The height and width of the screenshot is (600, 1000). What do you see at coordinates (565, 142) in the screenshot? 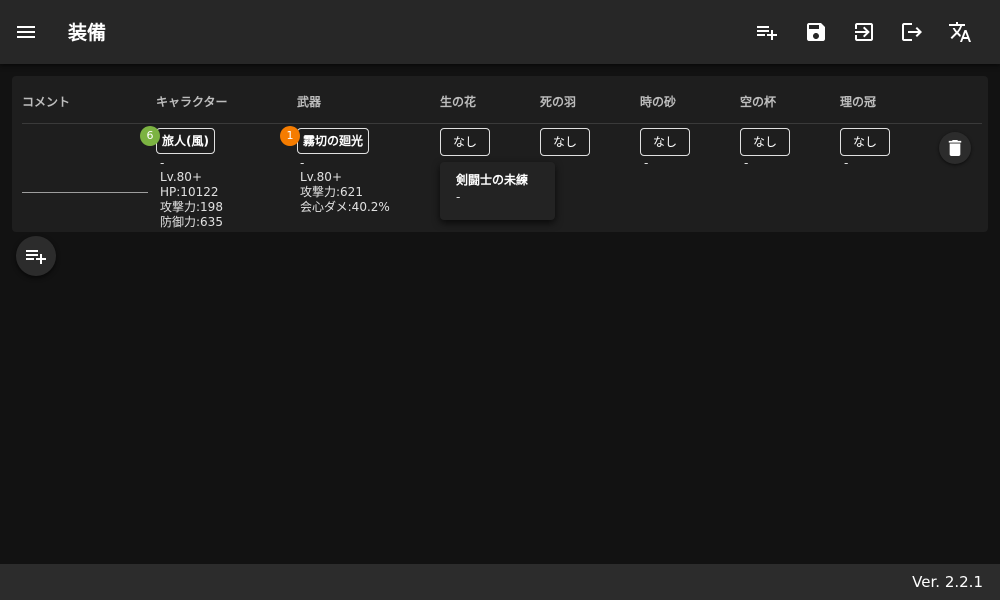
I see `plume-slot-button: なし` at bounding box center [565, 142].